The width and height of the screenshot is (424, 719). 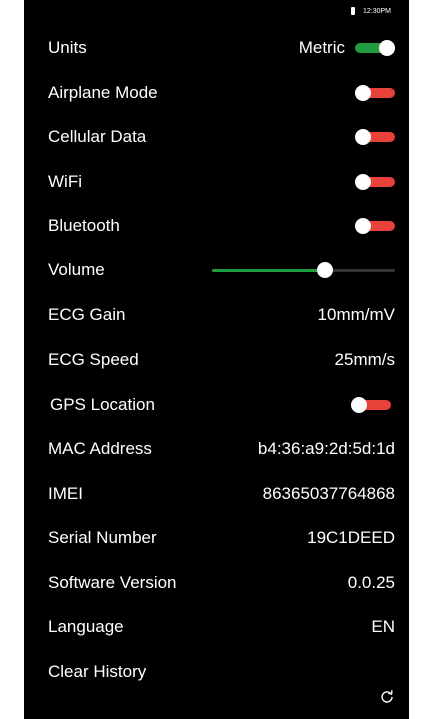 I want to click on gps-location-label: GPS Location, so click(x=102, y=404).